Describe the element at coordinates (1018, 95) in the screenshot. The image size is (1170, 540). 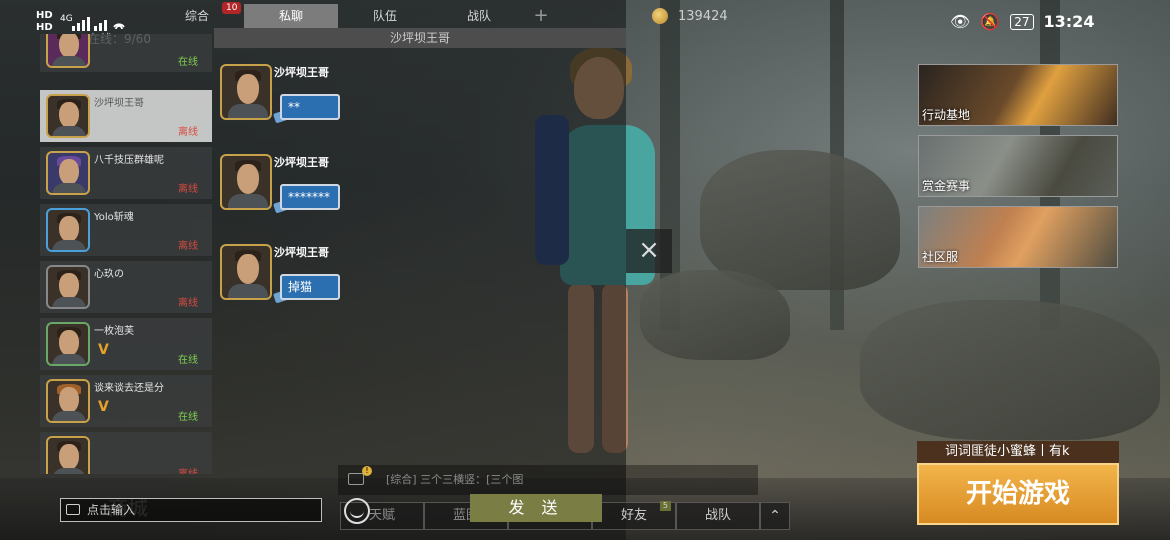
I see `mode-card-base: 行动基地` at that location.